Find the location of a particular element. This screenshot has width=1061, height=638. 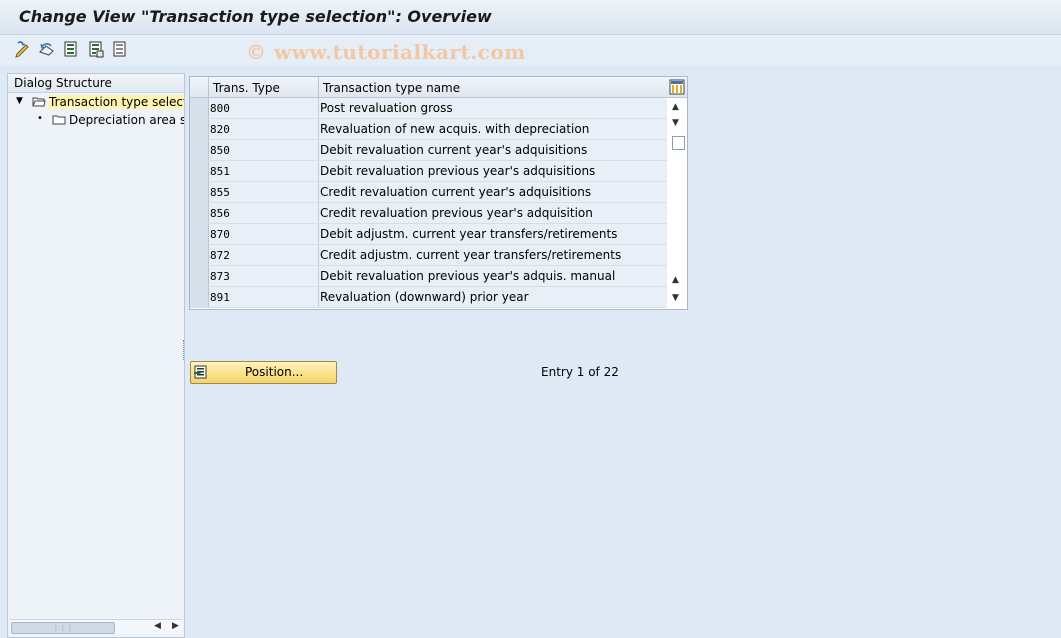

trans-type-cell: 851 is located at coordinates (264, 171).